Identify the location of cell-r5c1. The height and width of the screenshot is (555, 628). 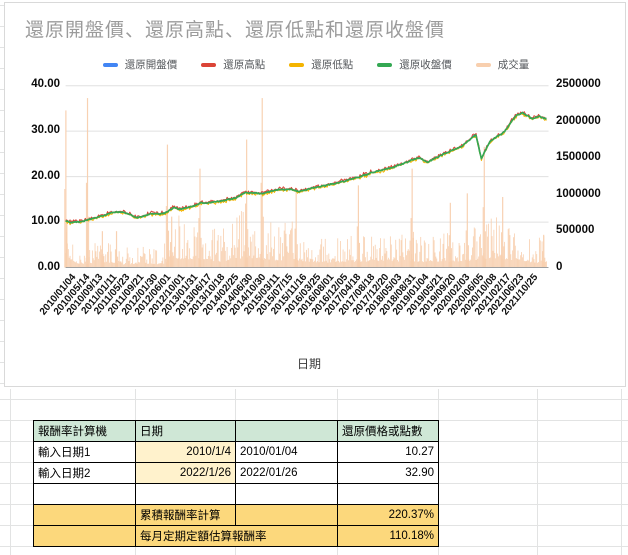
(84, 515).